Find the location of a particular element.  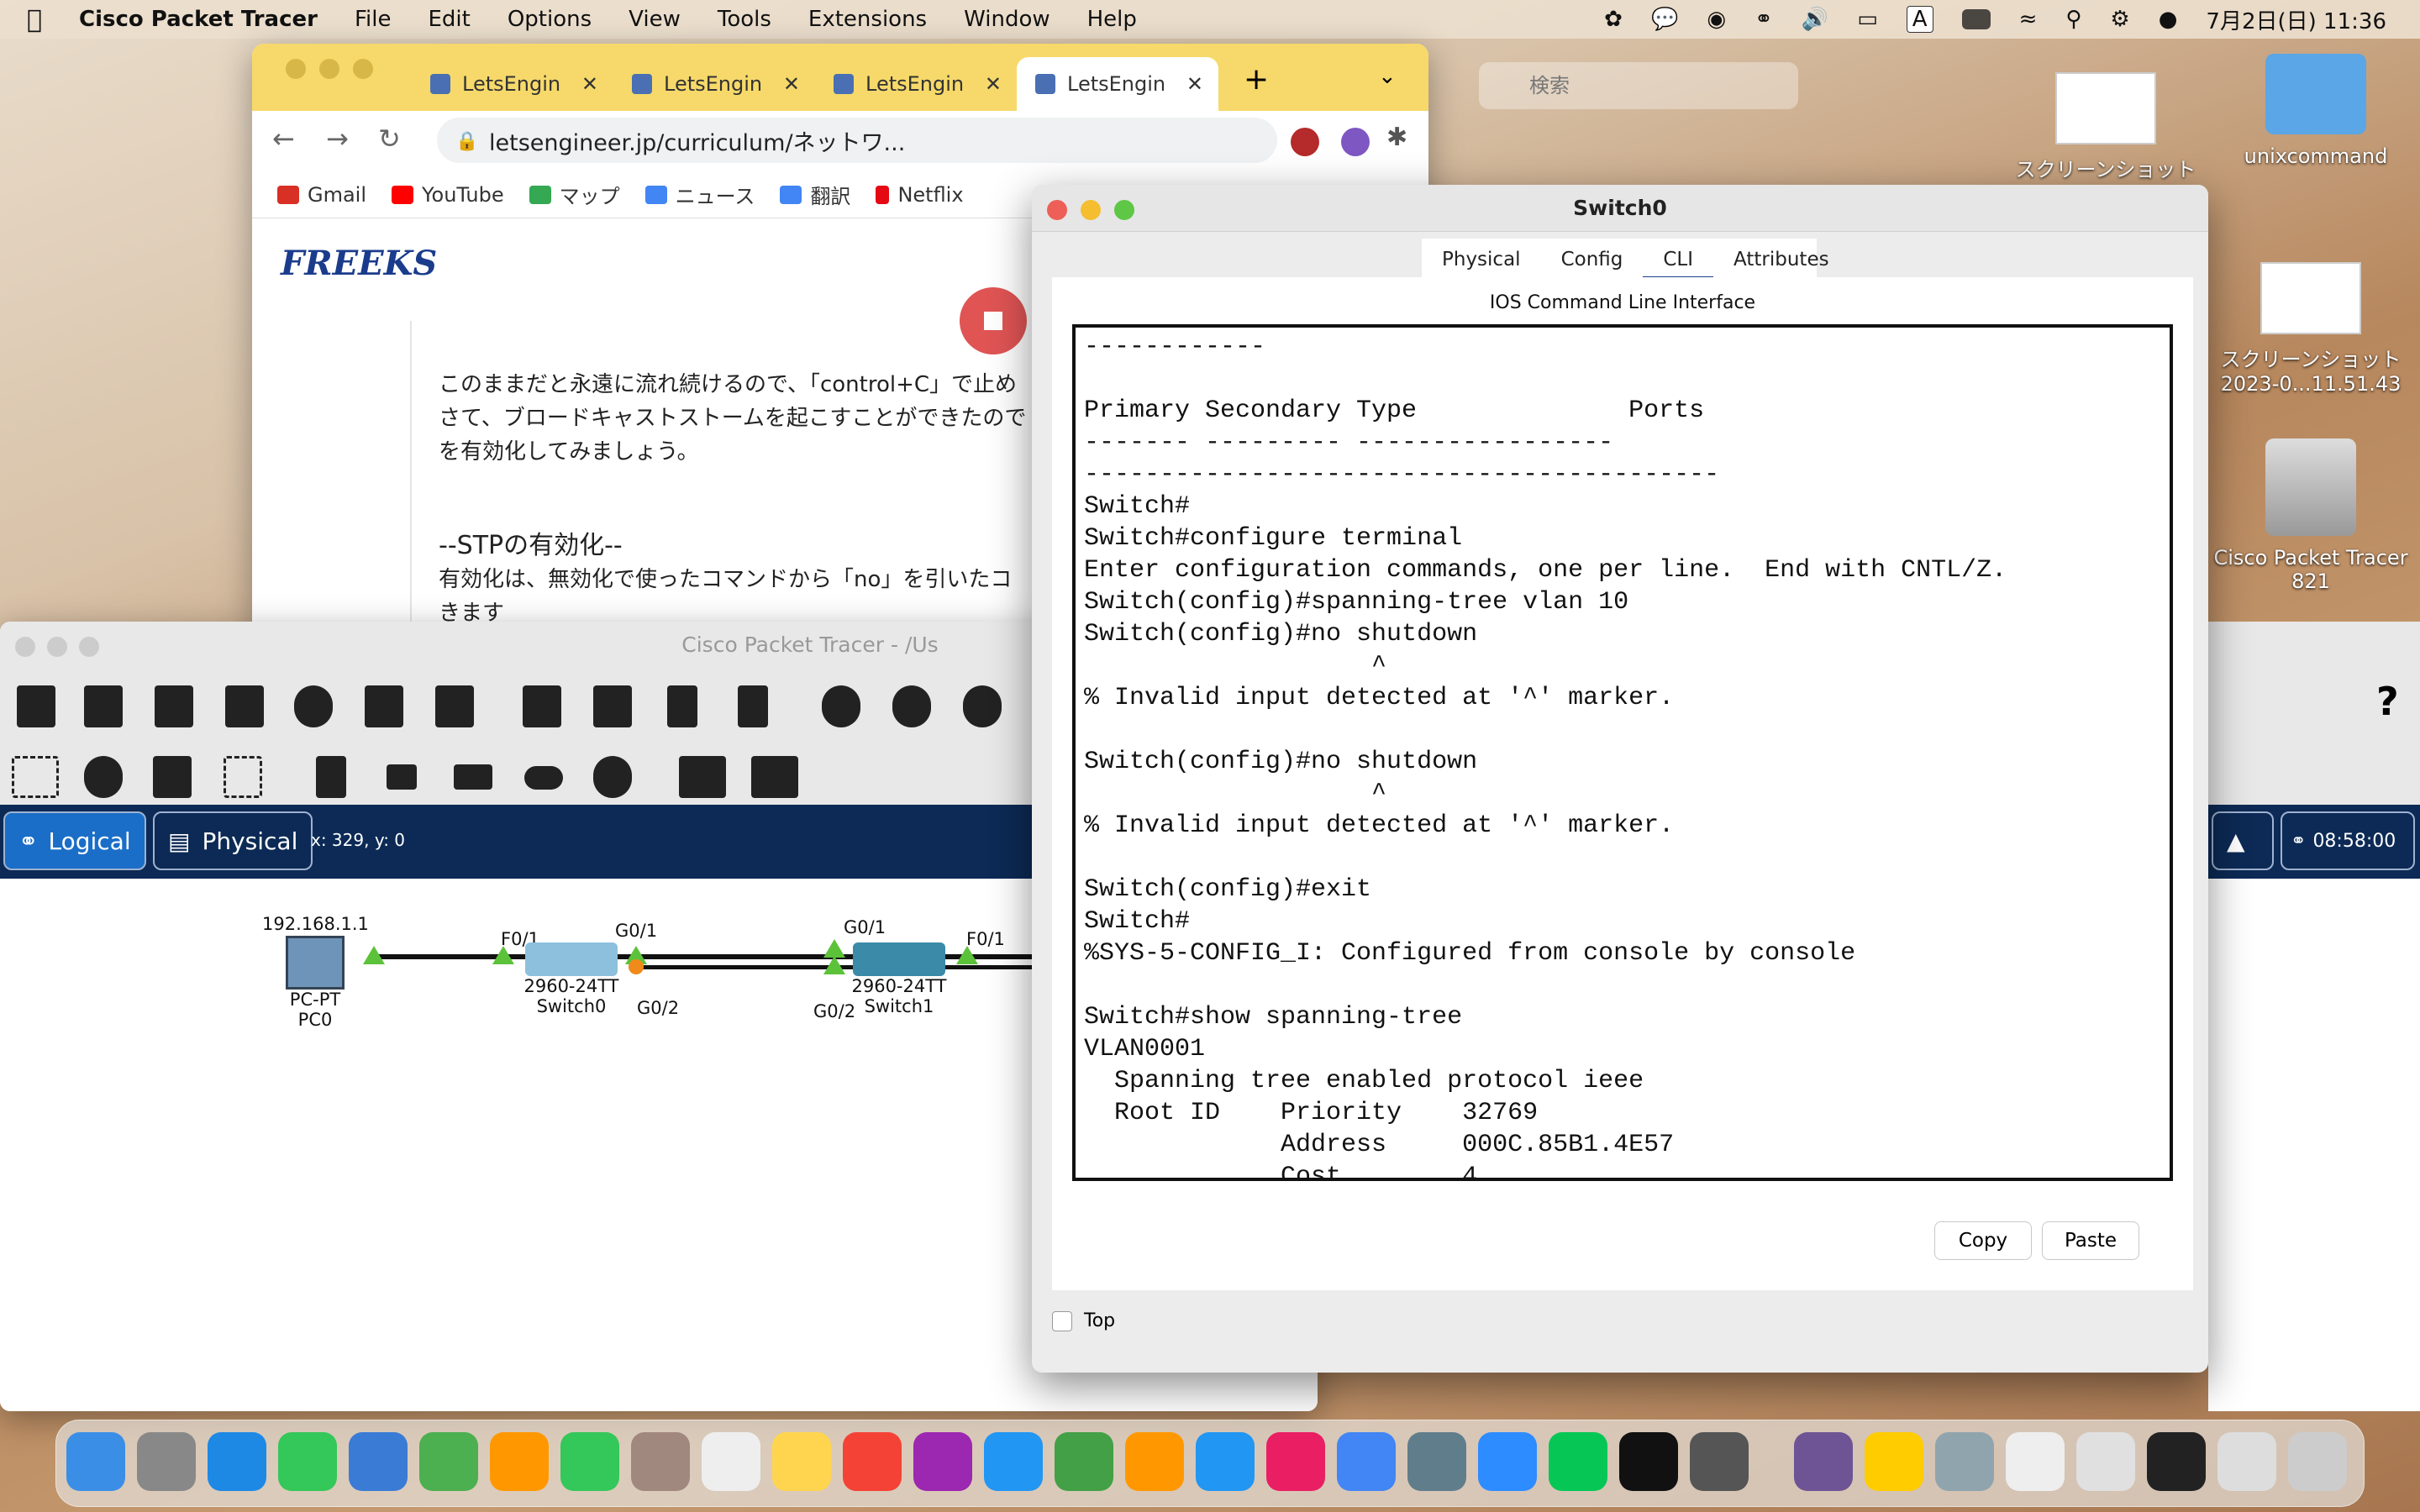

messages-icon is located at coordinates (307, 1461).